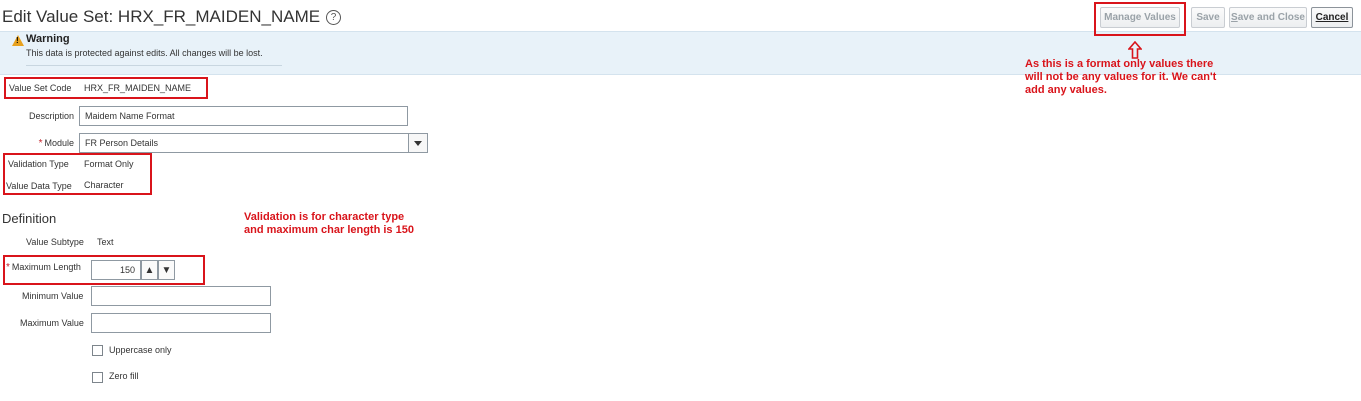  Describe the element at coordinates (1271, 17) in the screenshot. I see `save-and-close-label: ave and Close` at that location.